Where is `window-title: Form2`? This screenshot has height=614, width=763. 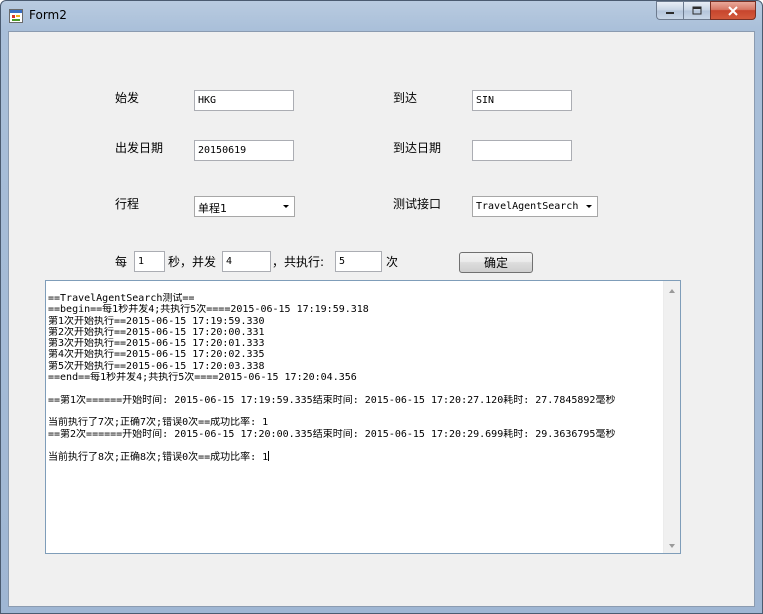
window-title: Form2 is located at coordinates (48, 15).